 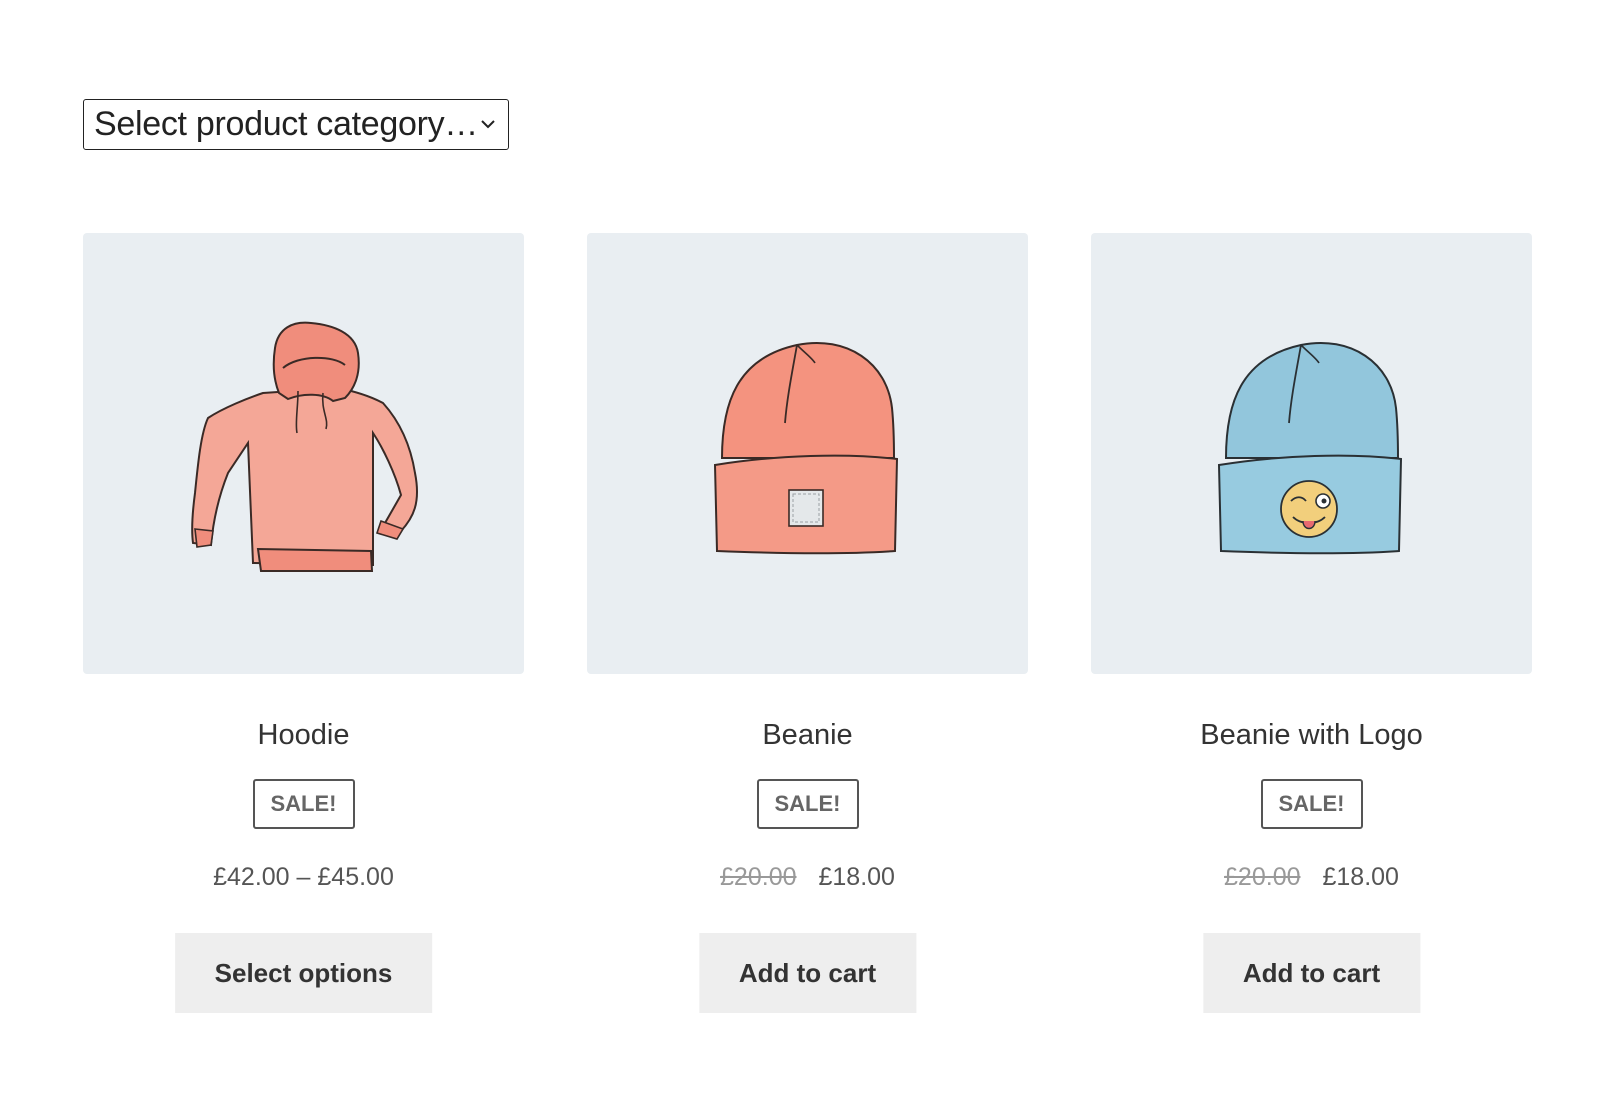 I want to click on product-price: £42.00 – £45.00, so click(x=303, y=877).